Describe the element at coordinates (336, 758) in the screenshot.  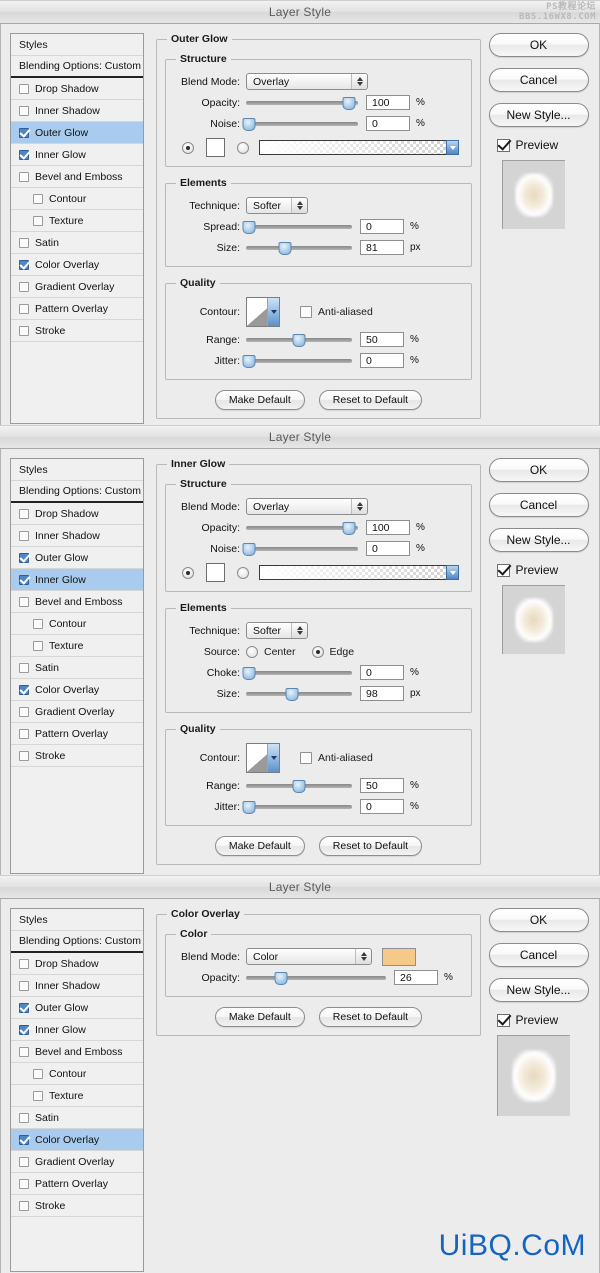
I see `anti-aliased-row: Anti-aliased` at that location.